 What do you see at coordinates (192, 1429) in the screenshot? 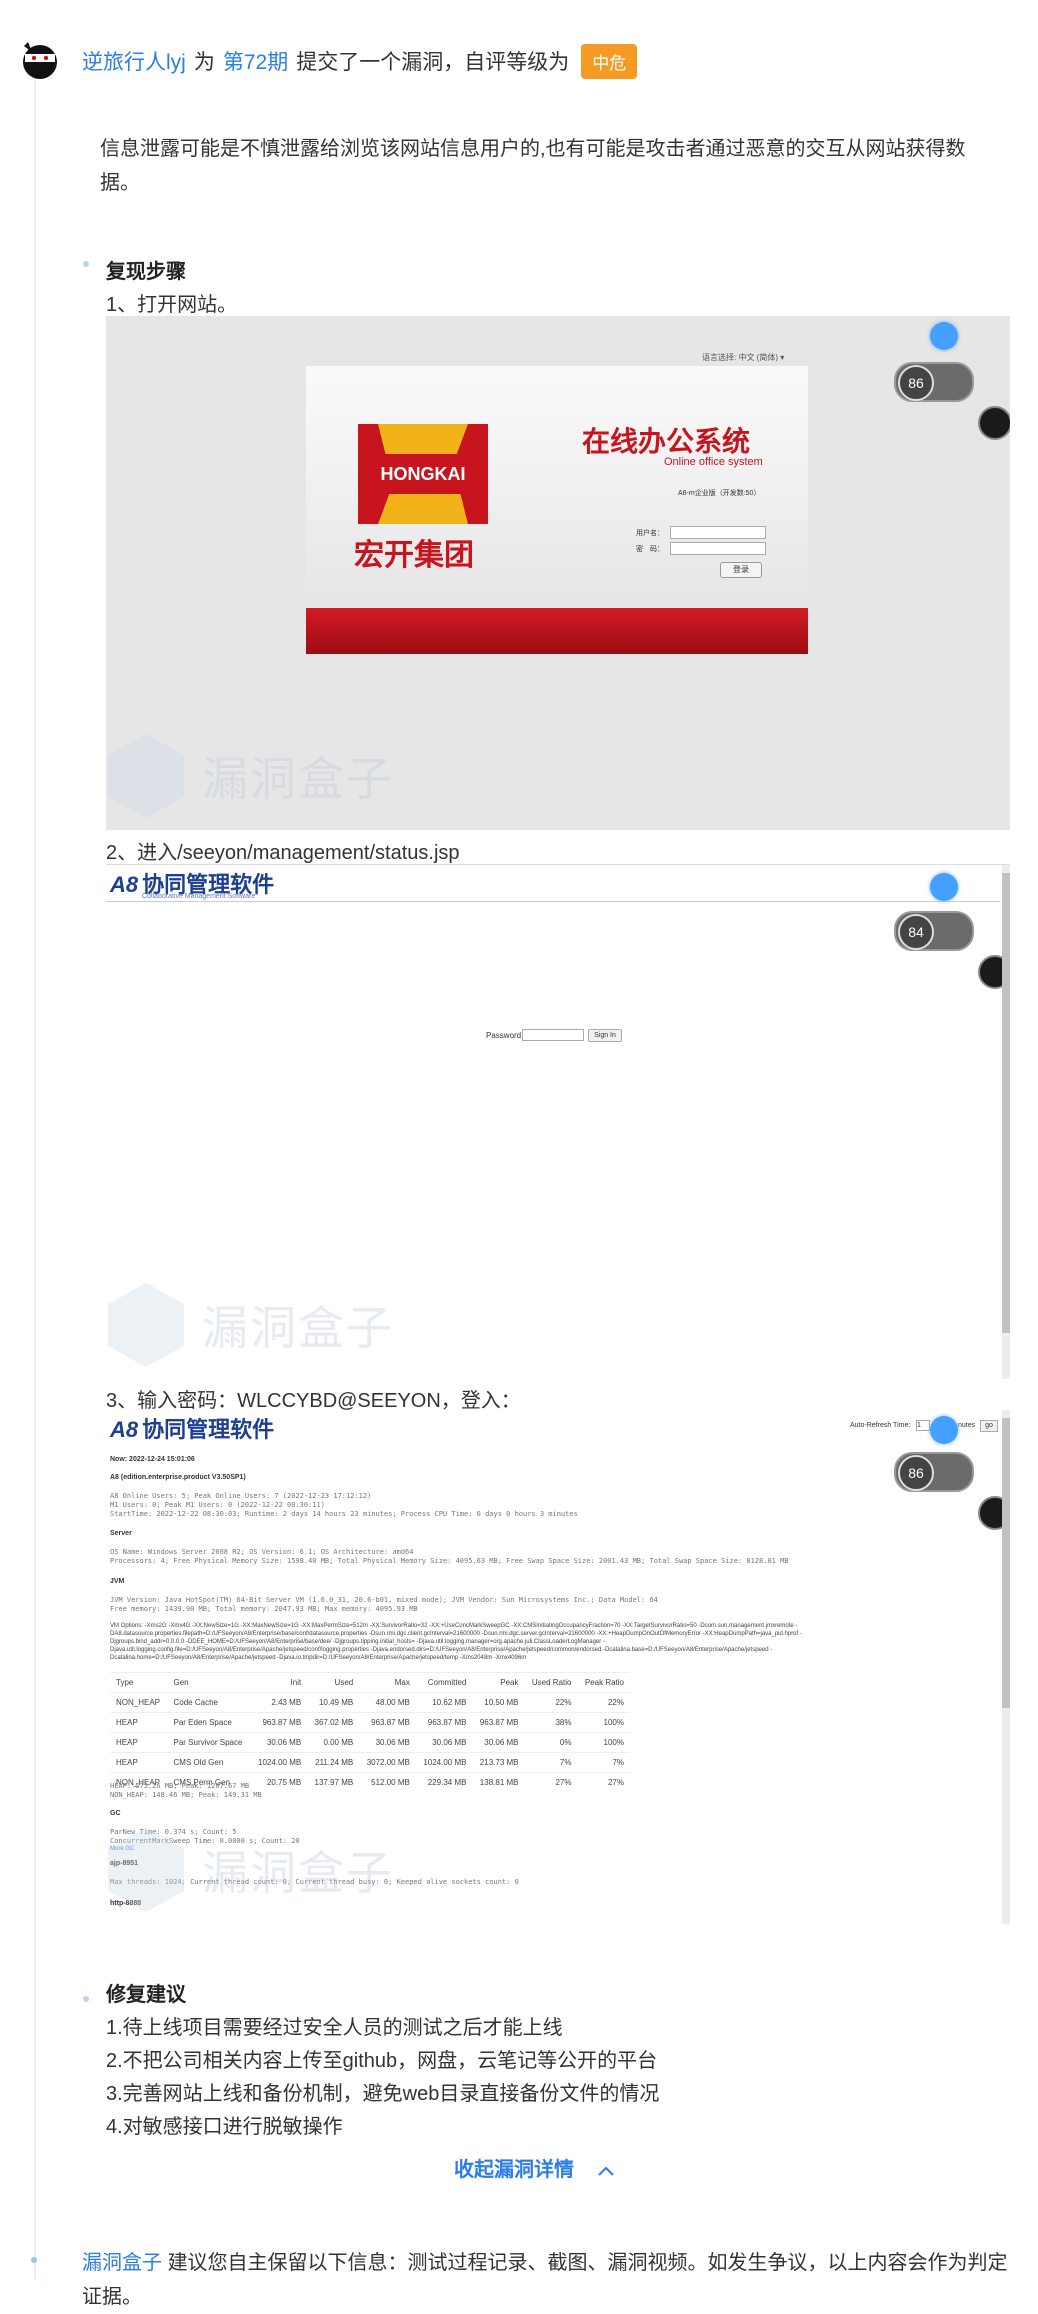
I see `a8-logo: A8 协同管理软件` at bounding box center [192, 1429].